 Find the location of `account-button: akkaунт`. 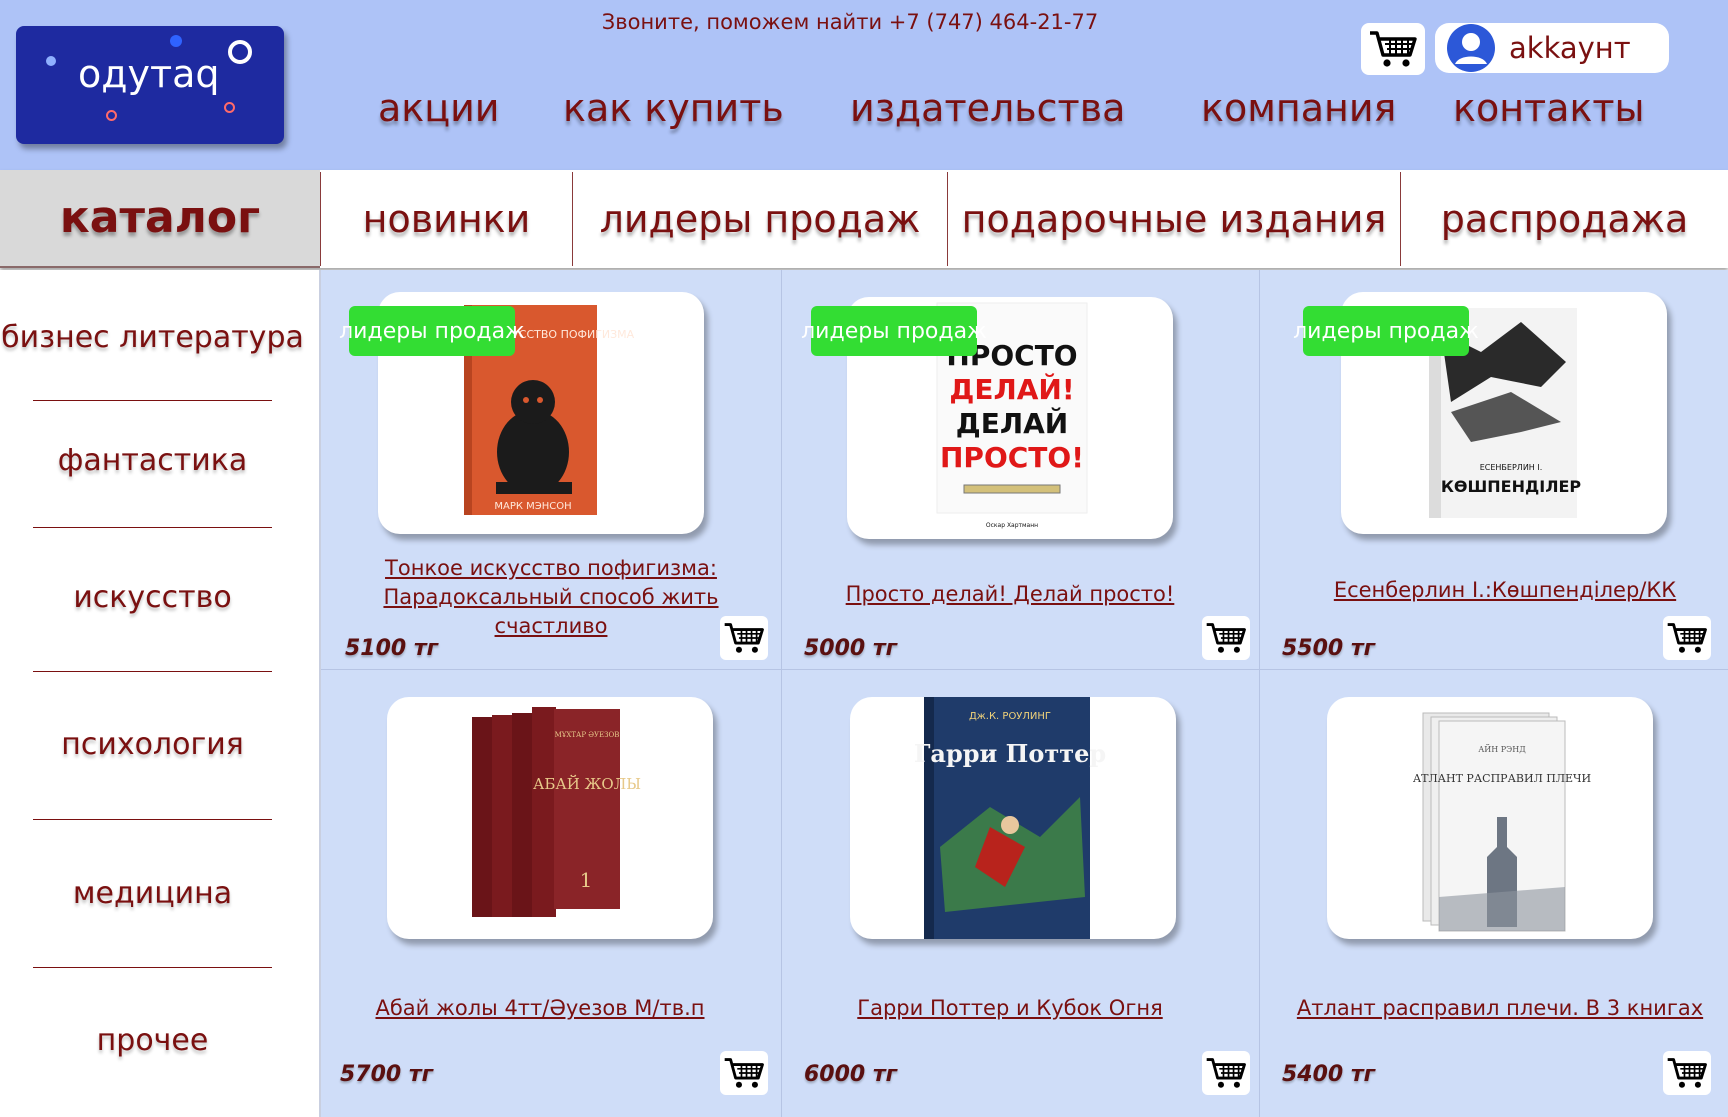

account-button: akkaунт is located at coordinates (1552, 48).